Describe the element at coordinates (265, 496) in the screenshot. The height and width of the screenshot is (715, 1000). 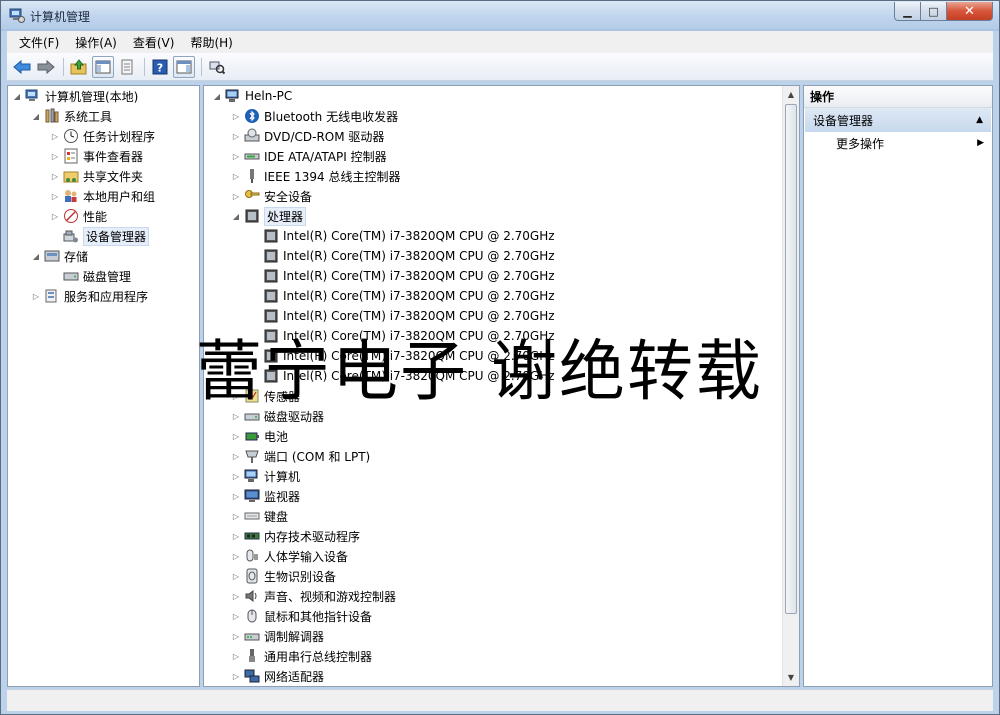
I see `device-tree-item: ▷ 监视器` at that location.